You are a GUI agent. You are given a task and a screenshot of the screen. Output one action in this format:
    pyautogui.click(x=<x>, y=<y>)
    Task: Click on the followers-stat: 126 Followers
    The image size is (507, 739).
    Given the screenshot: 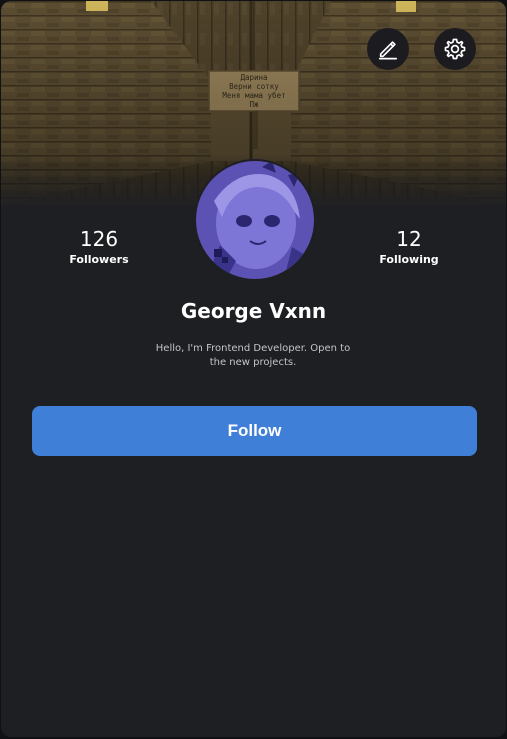 What is the action you would take?
    pyautogui.click(x=99, y=247)
    